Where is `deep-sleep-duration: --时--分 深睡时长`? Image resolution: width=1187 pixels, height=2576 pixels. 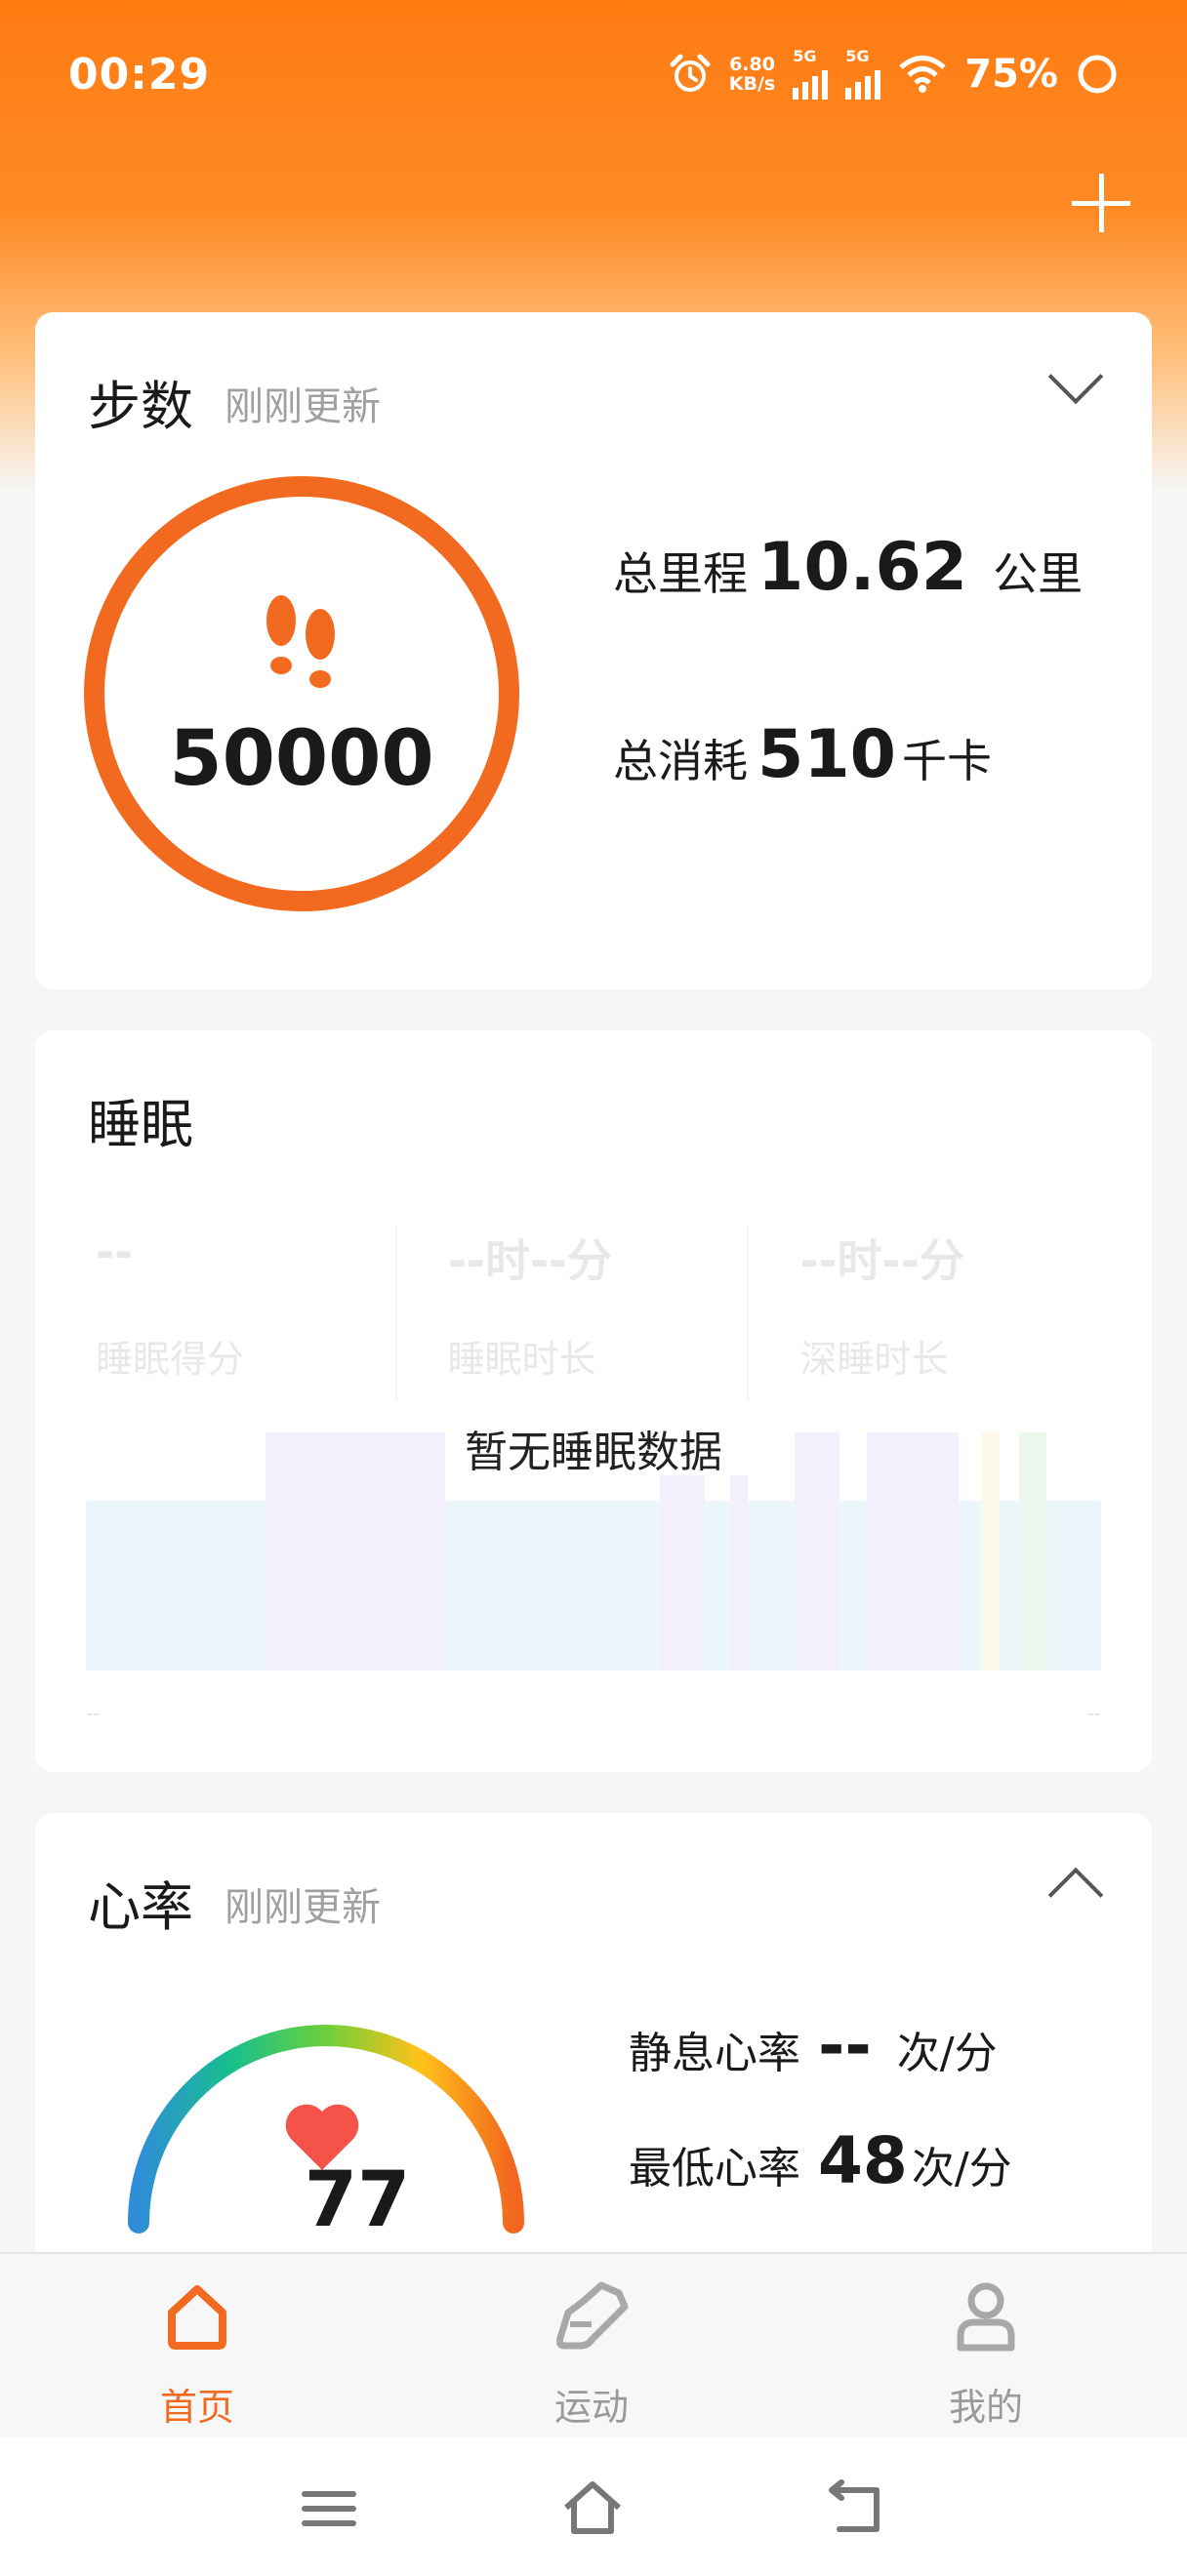 deep-sleep-duration: --时--分 深睡时长 is located at coordinates (923, 1313).